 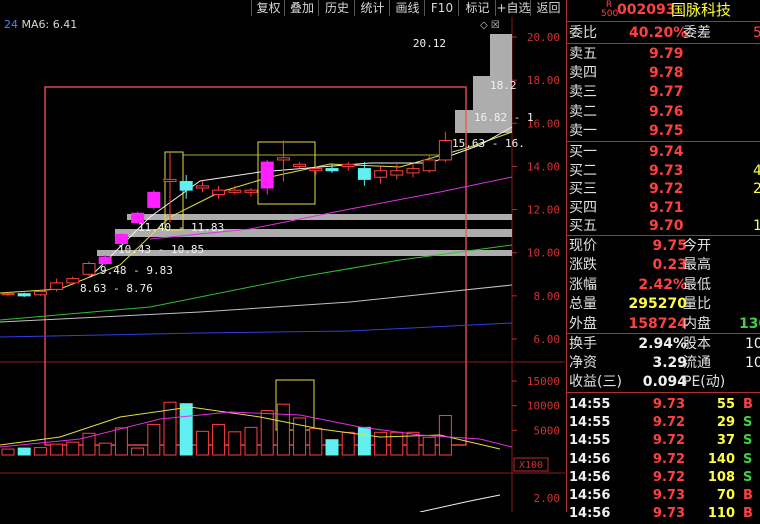 What do you see at coordinates (583, 189) in the screenshot?
I see `bid-level-label: 买三` at bounding box center [583, 189].